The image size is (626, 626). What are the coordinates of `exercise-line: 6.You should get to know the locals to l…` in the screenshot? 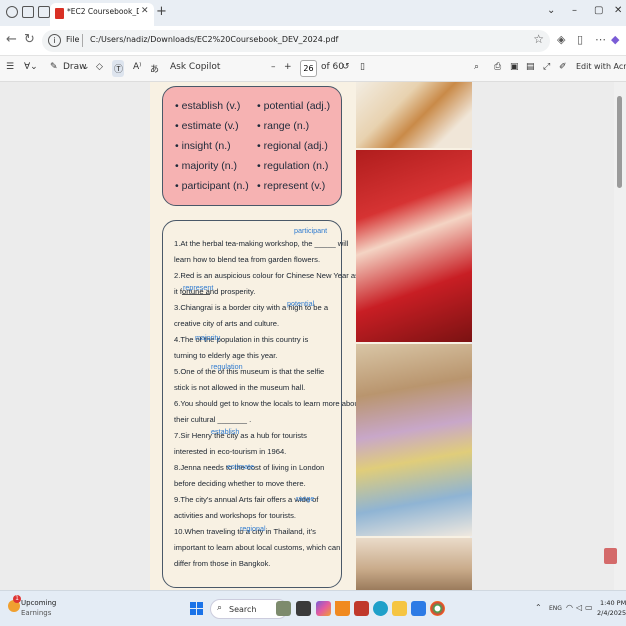 It's located at (267, 403).